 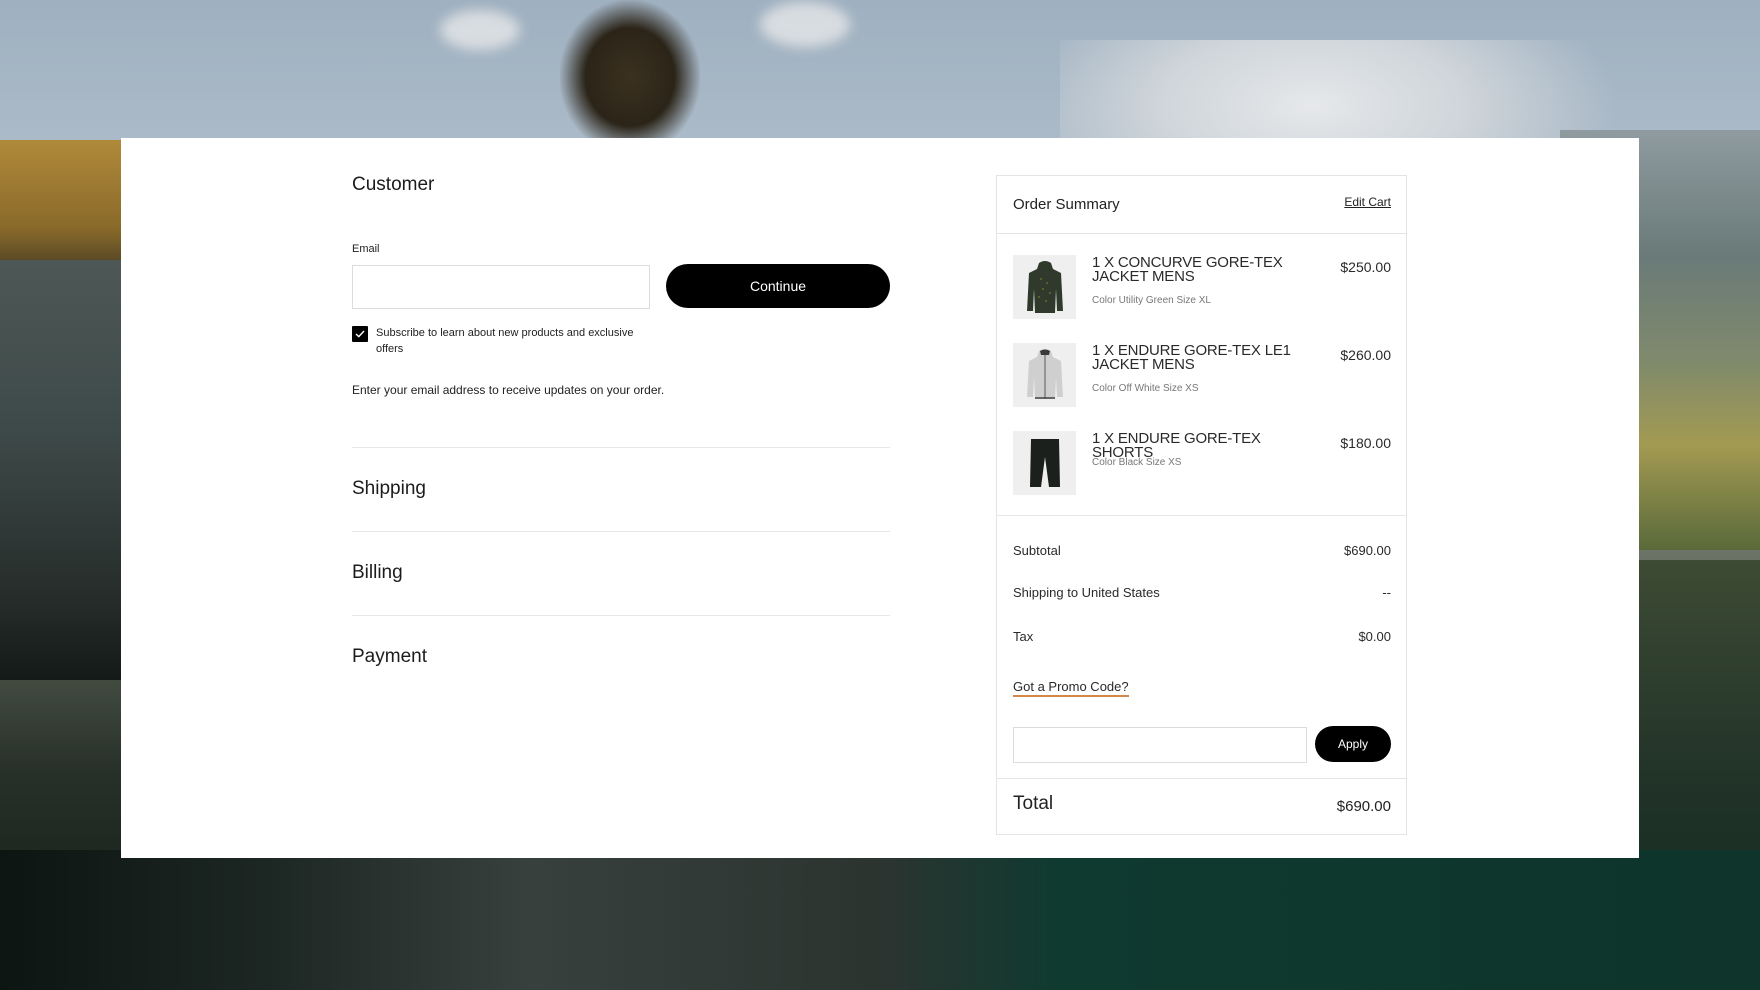 What do you see at coordinates (1137, 462) in the screenshot?
I see `item-options: Color Black Size XS` at bounding box center [1137, 462].